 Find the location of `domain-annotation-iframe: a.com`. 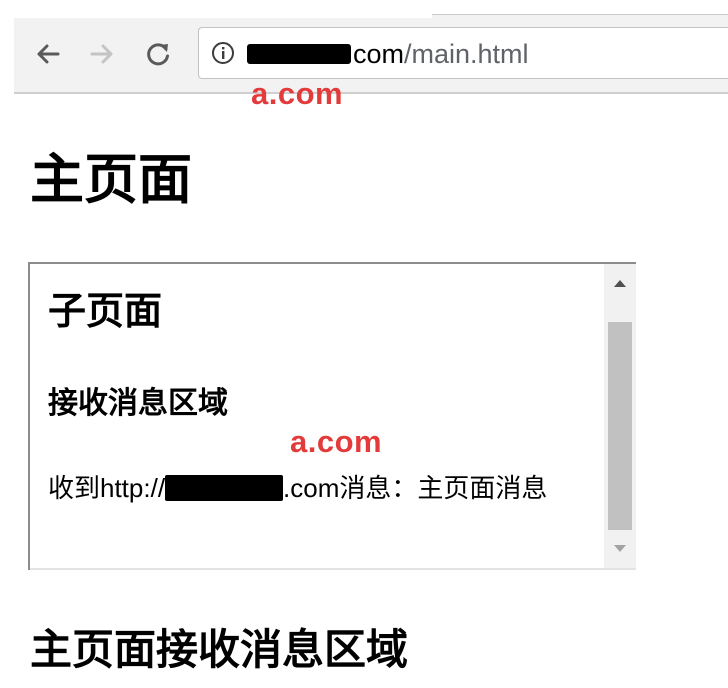

domain-annotation-iframe: a.com is located at coordinates (336, 441).